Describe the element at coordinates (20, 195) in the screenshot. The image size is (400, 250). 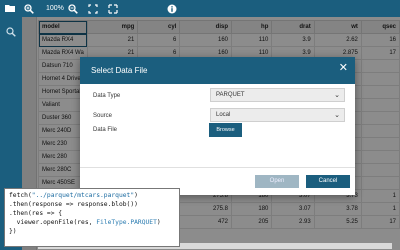
I see `code-token: fetch(` at that location.